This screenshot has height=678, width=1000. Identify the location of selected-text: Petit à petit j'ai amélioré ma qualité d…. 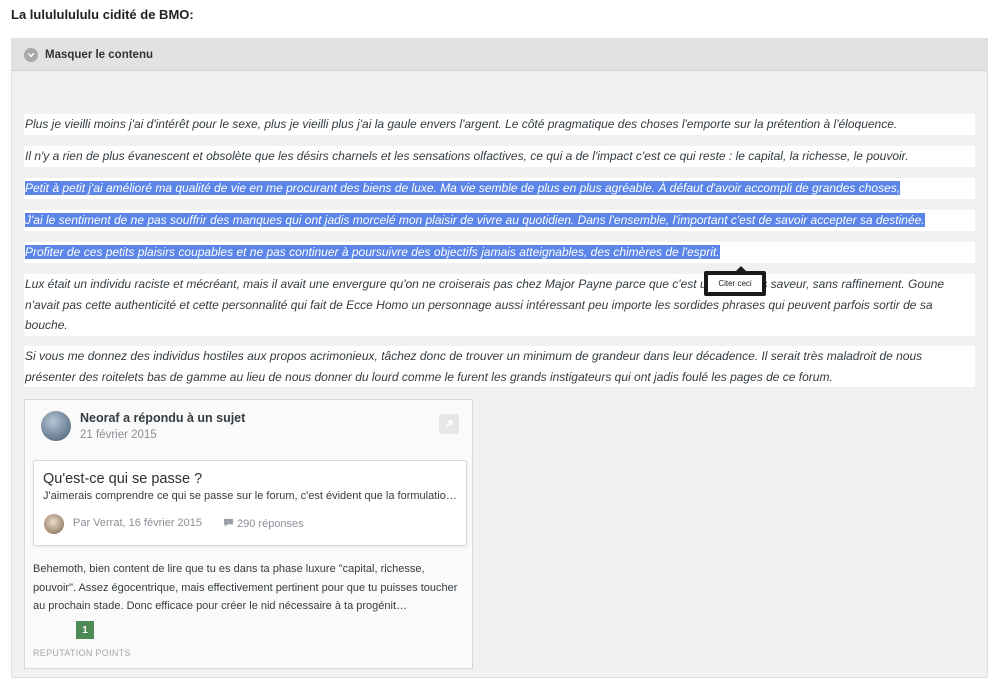
(463, 188).